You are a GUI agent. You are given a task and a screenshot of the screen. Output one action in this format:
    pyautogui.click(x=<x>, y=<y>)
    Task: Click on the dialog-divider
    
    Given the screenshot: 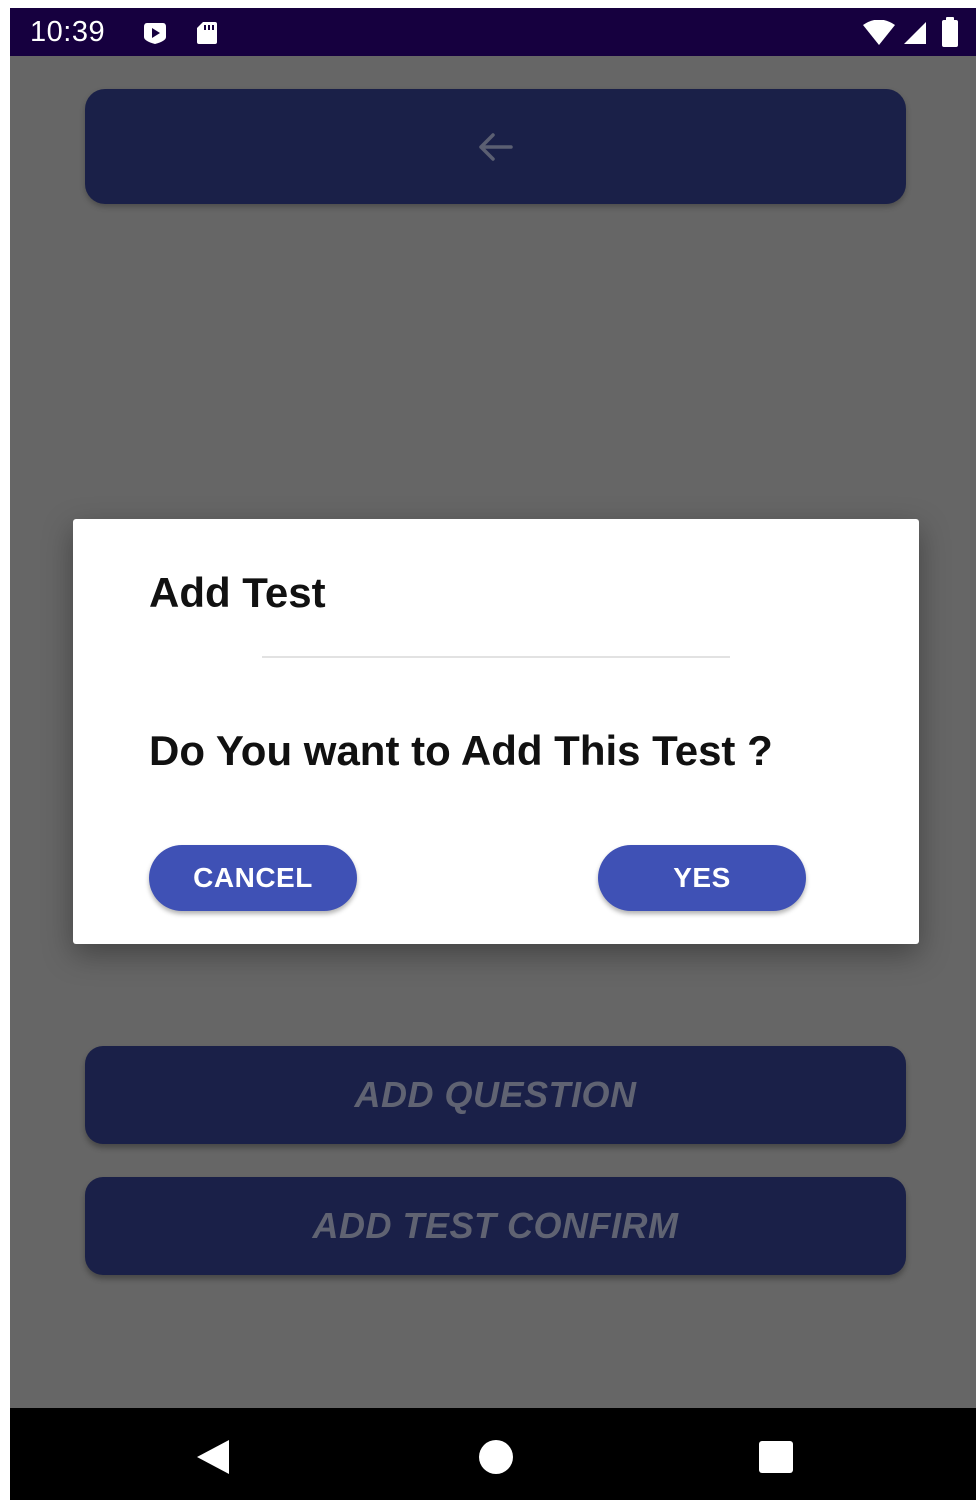 What is the action you would take?
    pyautogui.click(x=496, y=657)
    